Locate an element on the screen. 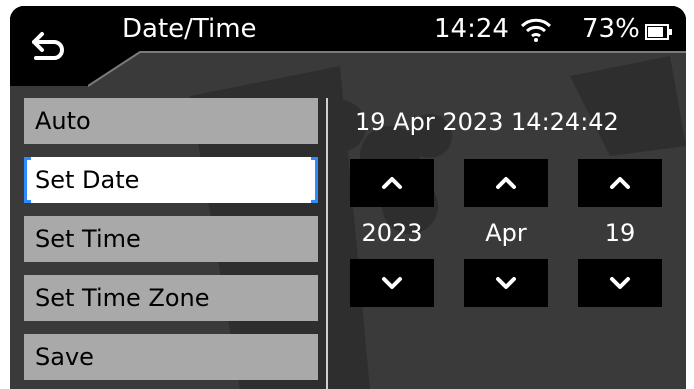 The height and width of the screenshot is (389, 694). panel-divider is located at coordinates (327, 243).